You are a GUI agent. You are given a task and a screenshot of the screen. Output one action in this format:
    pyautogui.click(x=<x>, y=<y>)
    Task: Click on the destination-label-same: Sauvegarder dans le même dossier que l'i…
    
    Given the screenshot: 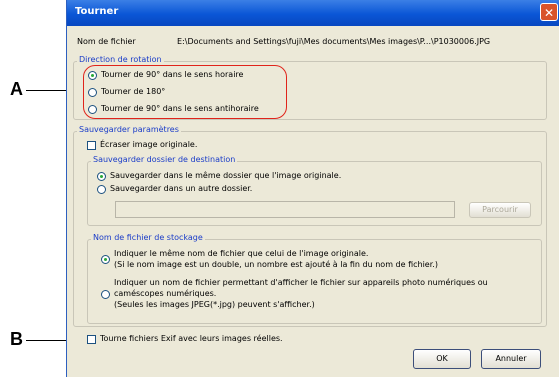 What is the action you would take?
    pyautogui.click(x=226, y=175)
    